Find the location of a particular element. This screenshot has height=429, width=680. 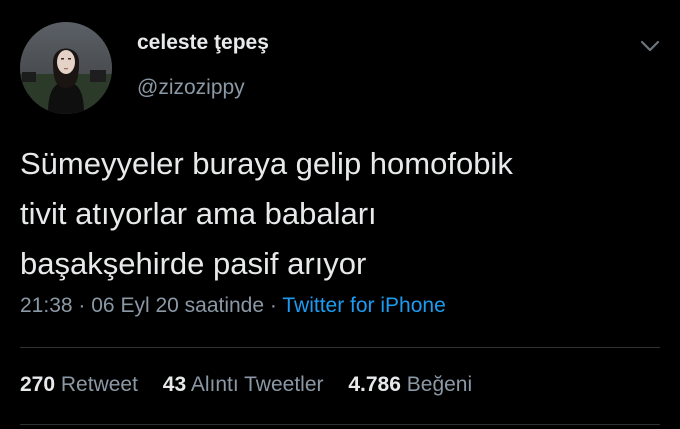

display-name: celeste ţepeş is located at coordinates (203, 43).